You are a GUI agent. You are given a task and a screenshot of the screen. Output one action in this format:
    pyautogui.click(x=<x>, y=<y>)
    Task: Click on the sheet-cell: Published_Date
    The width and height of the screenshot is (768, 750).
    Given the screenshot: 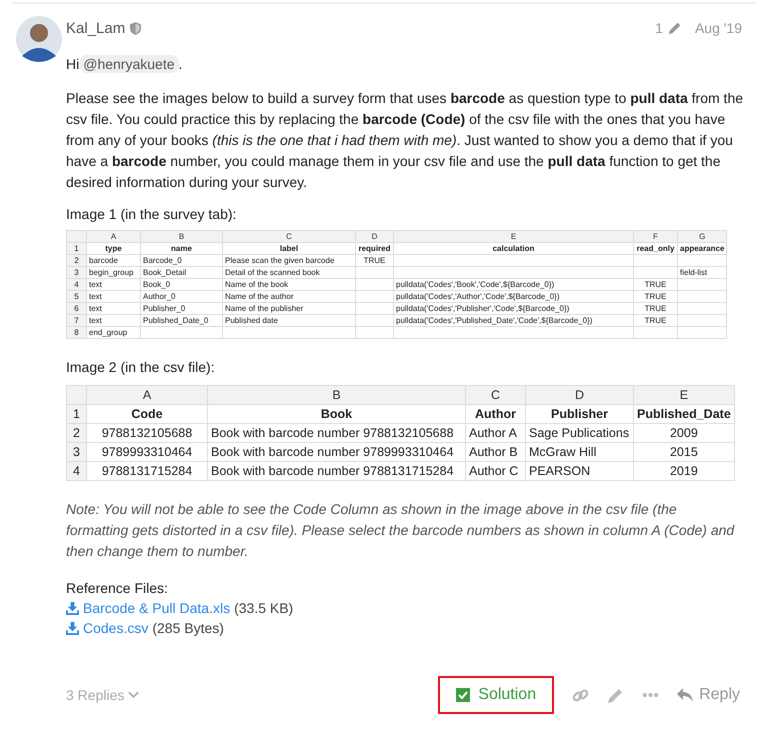 What is the action you would take?
    pyautogui.click(x=684, y=413)
    